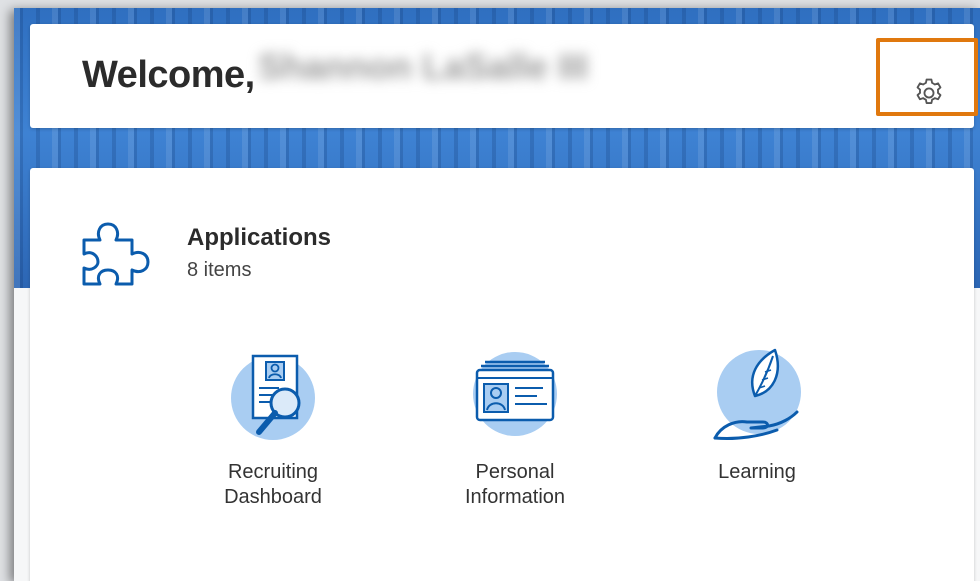 The width and height of the screenshot is (980, 581). I want to click on welcome-greeting: Welcome,, so click(168, 75).